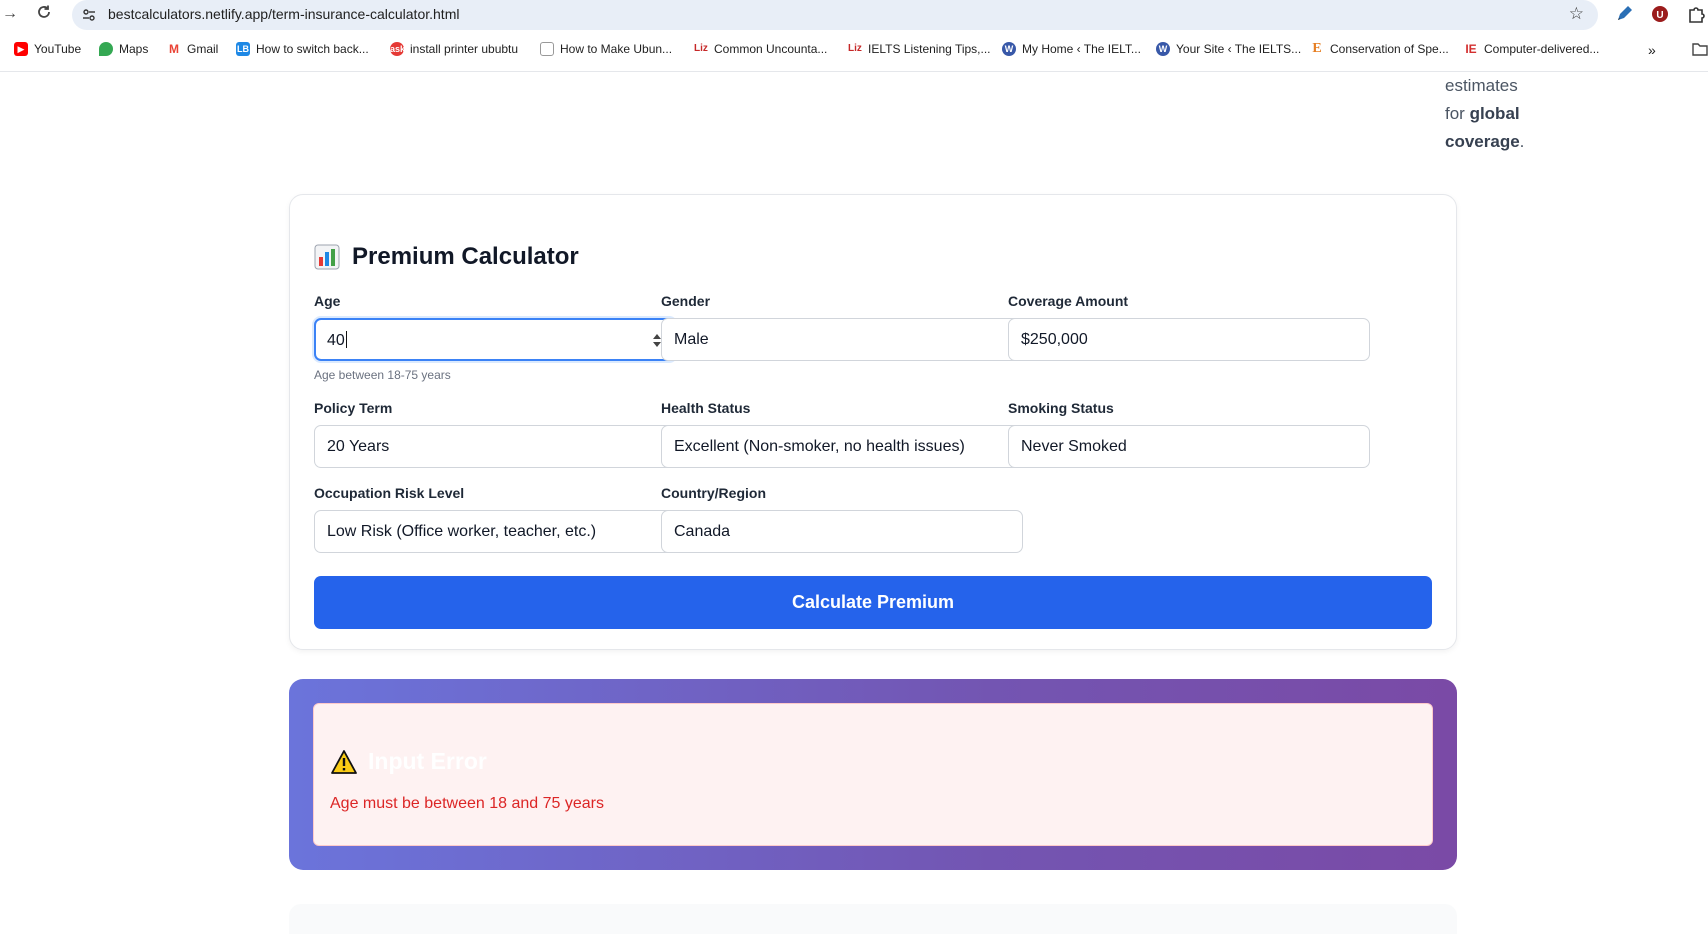 This screenshot has width=1708, height=934. What do you see at coordinates (1189, 446) in the screenshot?
I see `smoking-select: Never Smoked` at bounding box center [1189, 446].